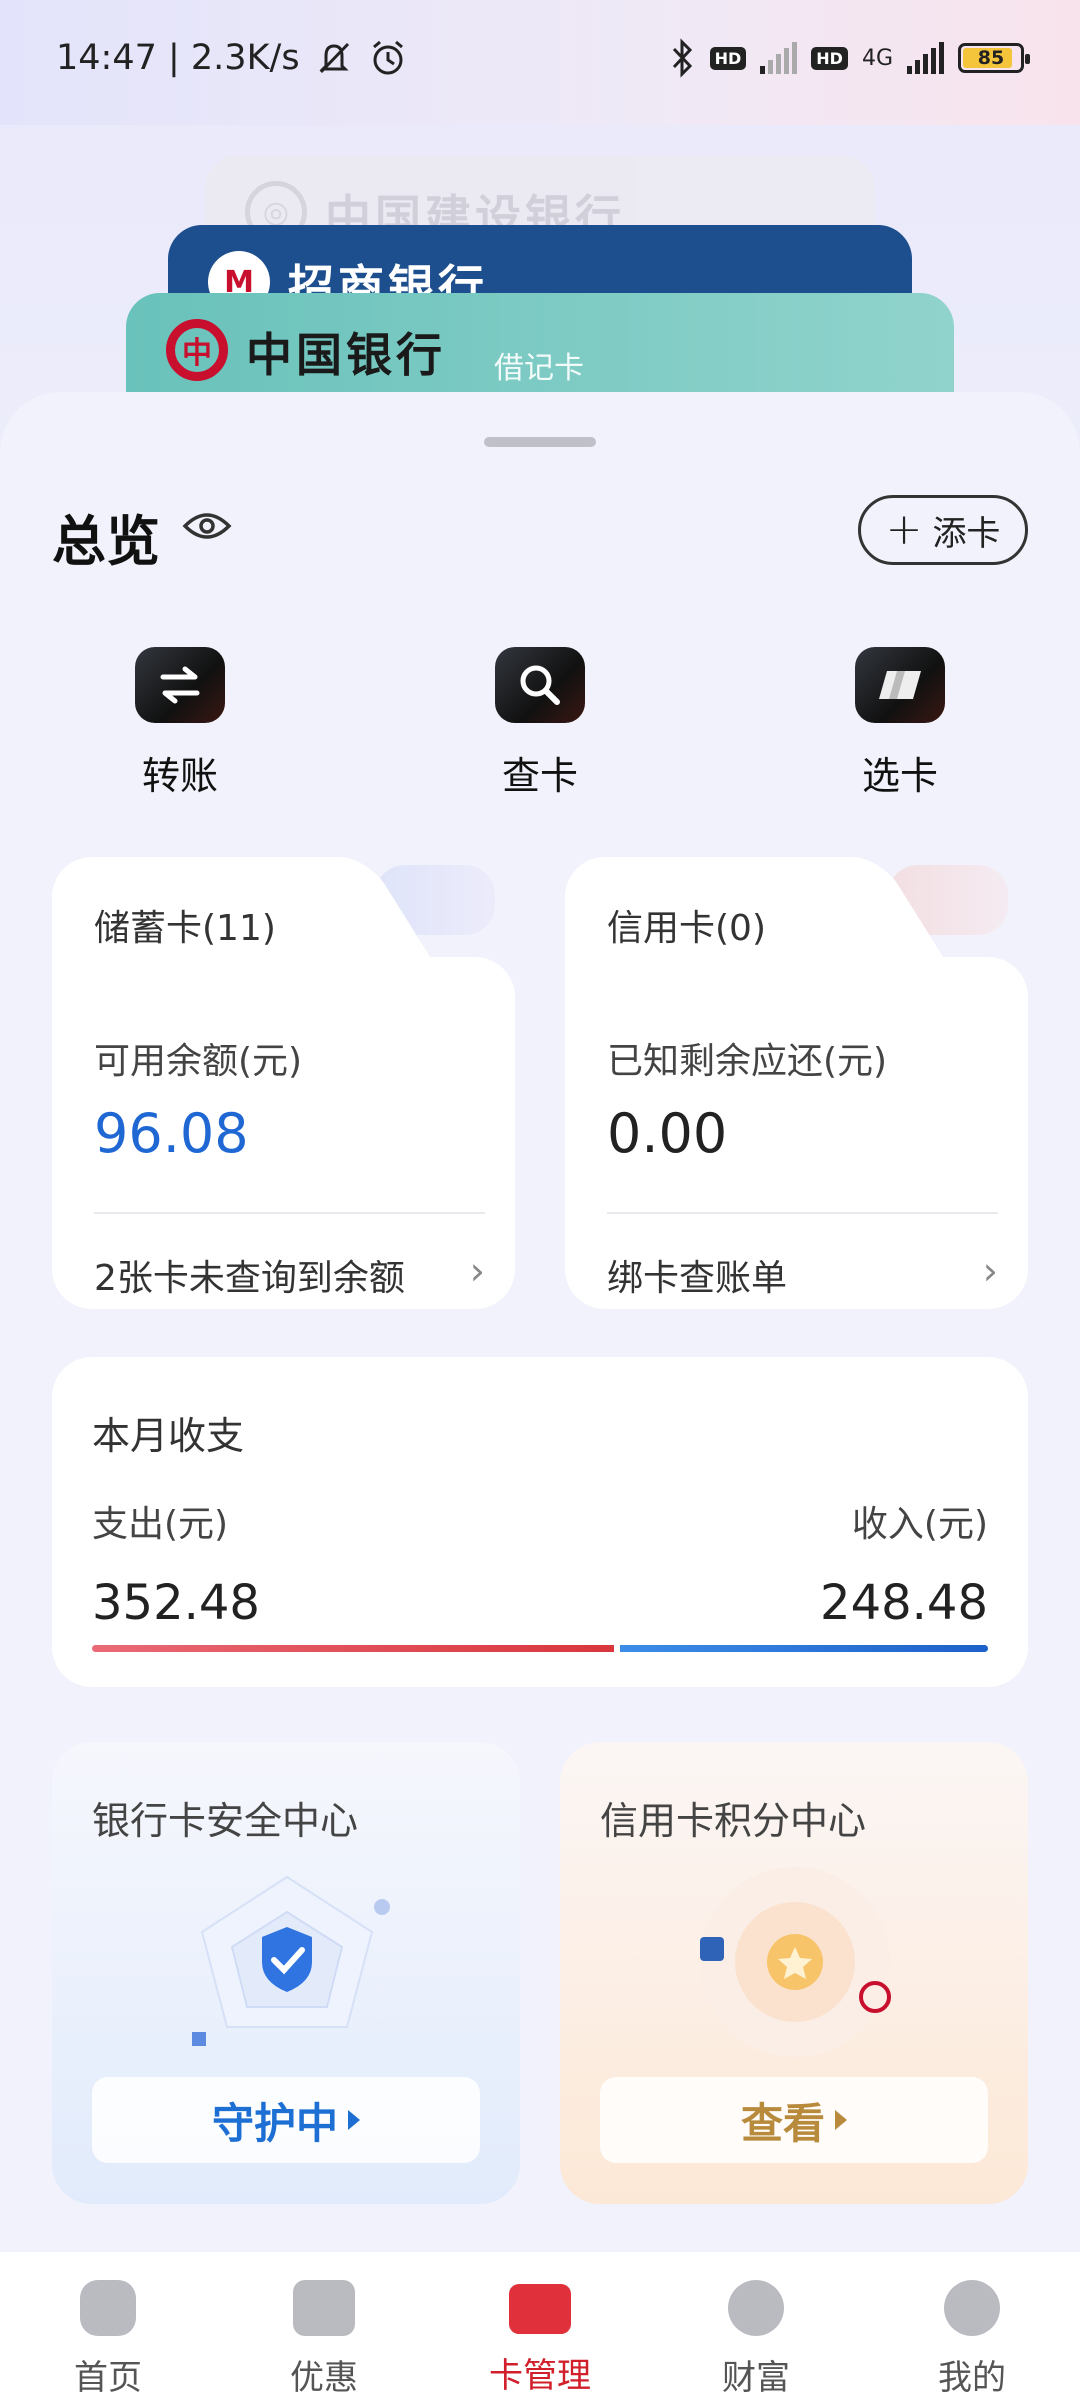 The image size is (1080, 2400). I want to click on nav-label: 我的, so click(972, 2378).